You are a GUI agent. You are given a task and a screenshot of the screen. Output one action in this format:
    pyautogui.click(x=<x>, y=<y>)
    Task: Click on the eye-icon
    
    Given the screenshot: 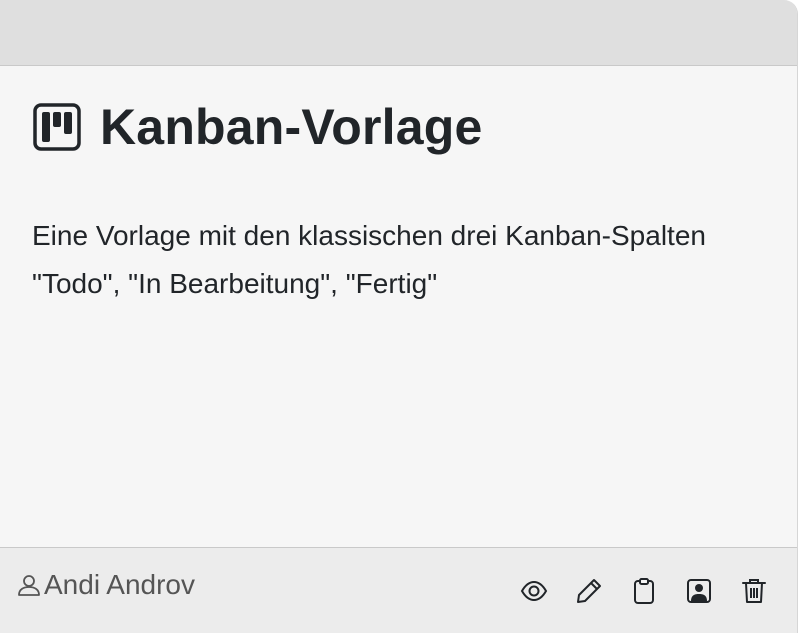 What is the action you would take?
    pyautogui.click(x=534, y=591)
    